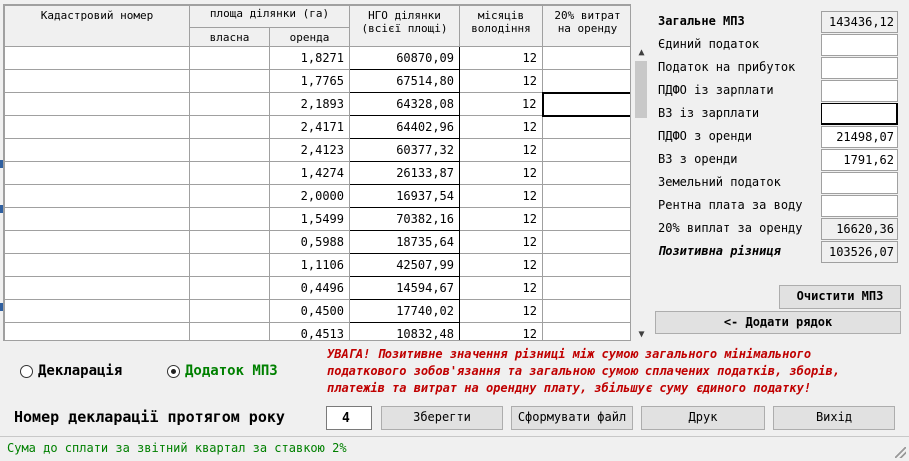  What do you see at coordinates (859, 160) in the screenshot?
I see `vz-rent-field: 1791,62` at bounding box center [859, 160].